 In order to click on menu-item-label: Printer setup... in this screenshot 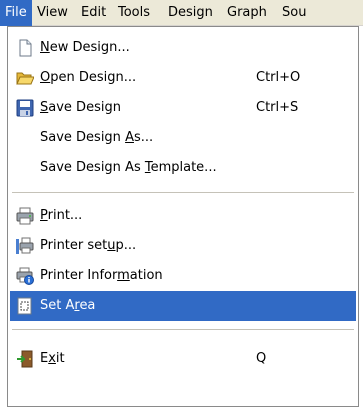, I will do `click(88, 245)`.